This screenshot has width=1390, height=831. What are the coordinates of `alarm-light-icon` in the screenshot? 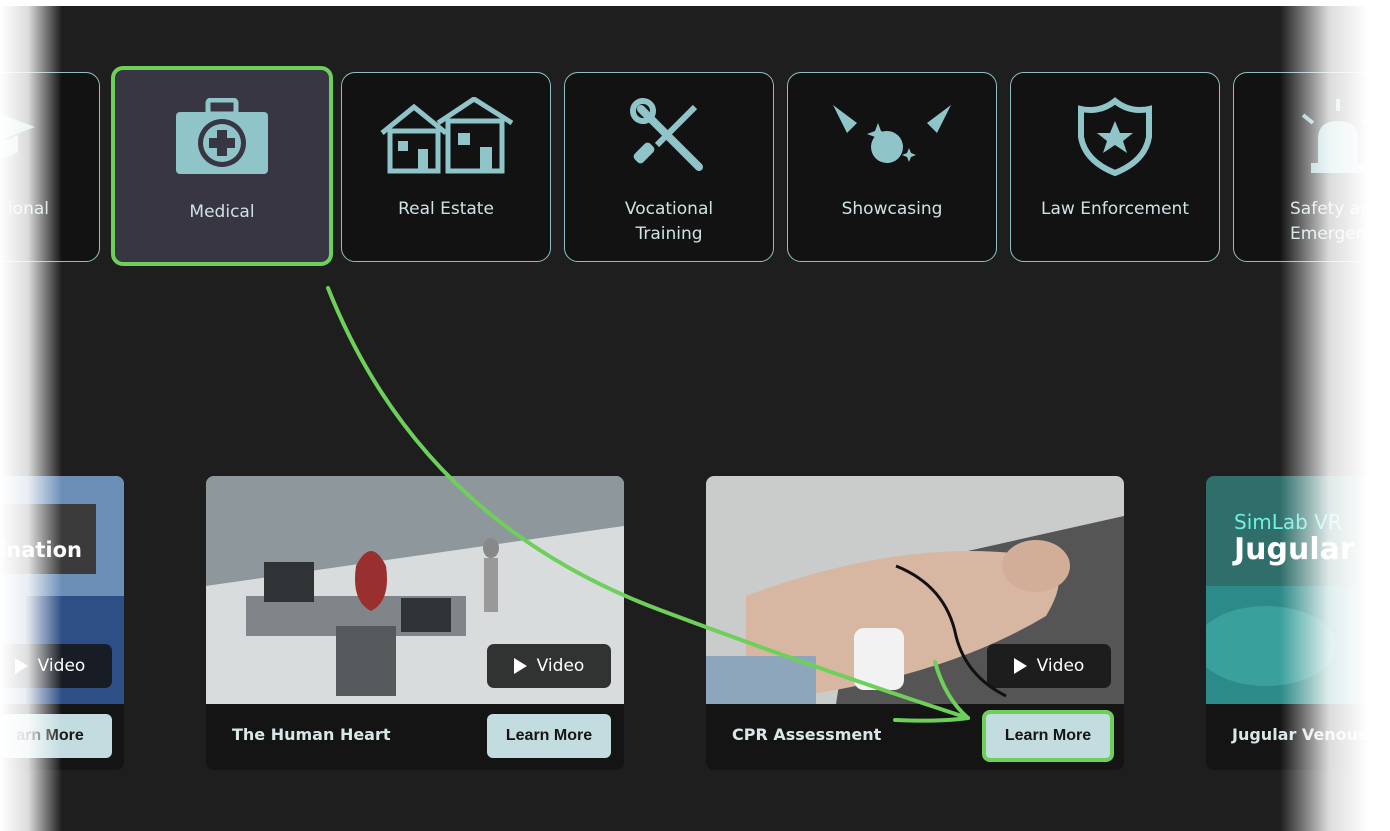 It's located at (1312, 137).